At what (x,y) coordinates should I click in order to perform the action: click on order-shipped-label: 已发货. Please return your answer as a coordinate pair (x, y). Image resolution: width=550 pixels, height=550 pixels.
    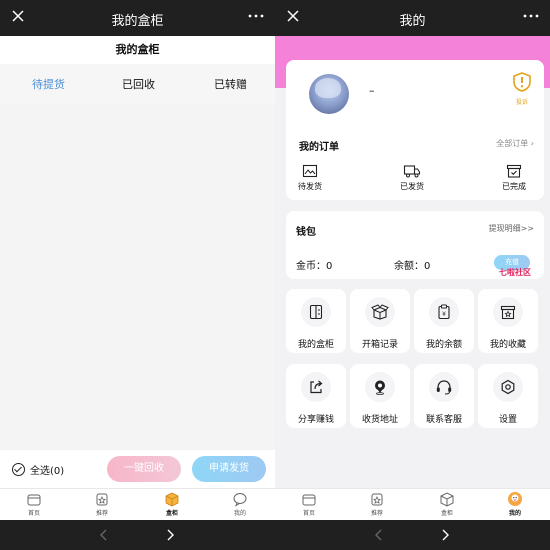
    Looking at the image, I should click on (412, 186).